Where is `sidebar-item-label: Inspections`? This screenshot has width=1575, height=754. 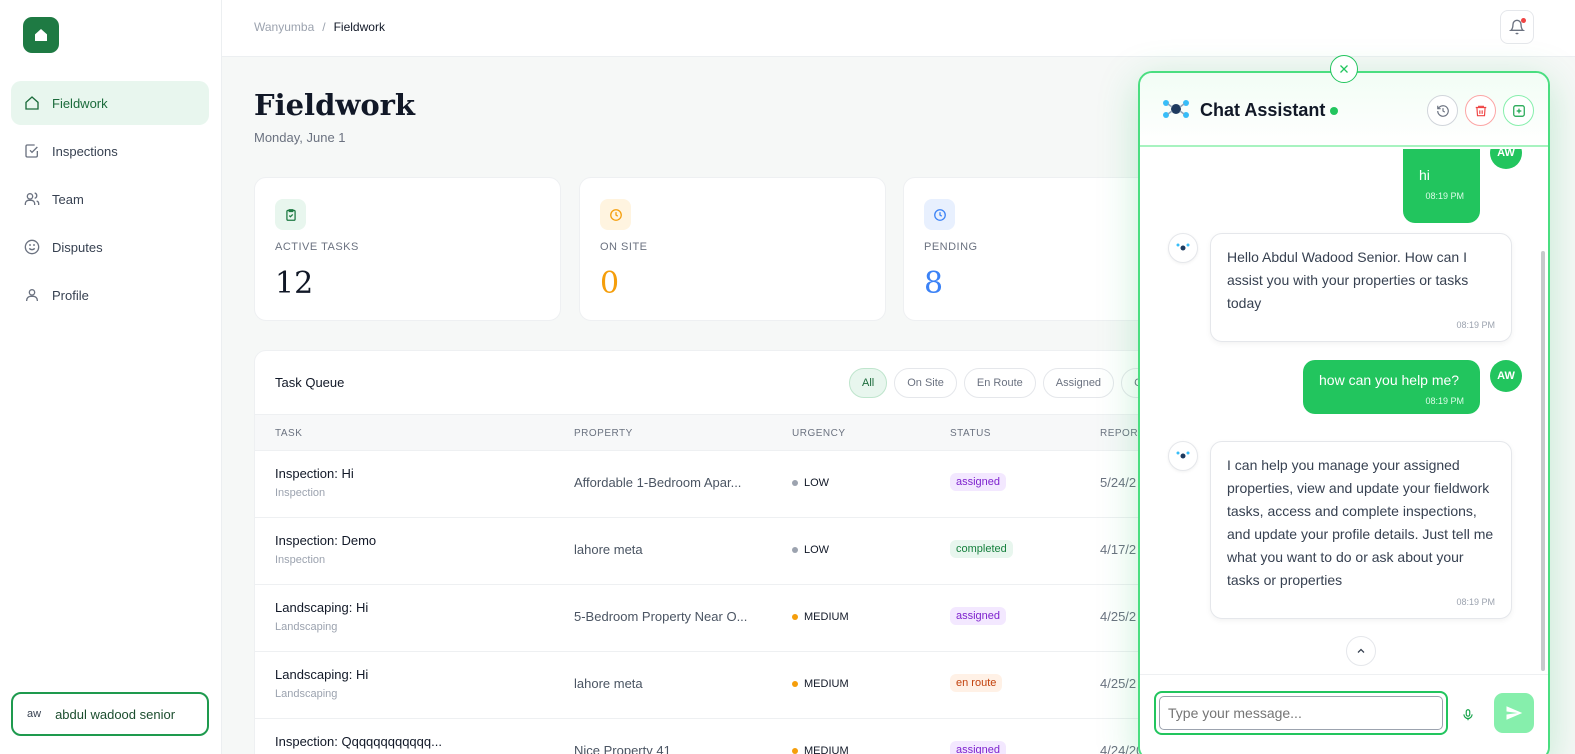
sidebar-item-label: Inspections is located at coordinates (85, 151).